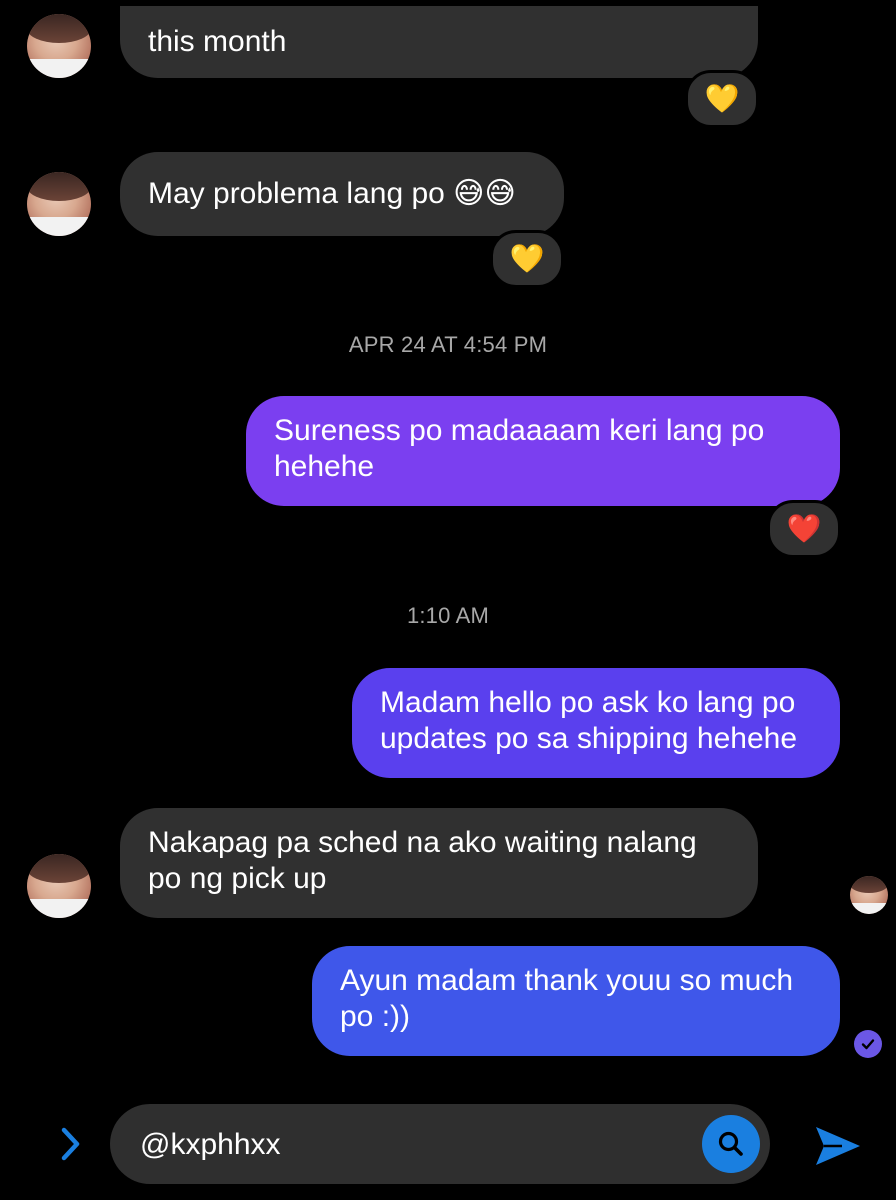 Image resolution: width=896 pixels, height=1200 pixels. I want to click on message-input, so click(420, 1145).